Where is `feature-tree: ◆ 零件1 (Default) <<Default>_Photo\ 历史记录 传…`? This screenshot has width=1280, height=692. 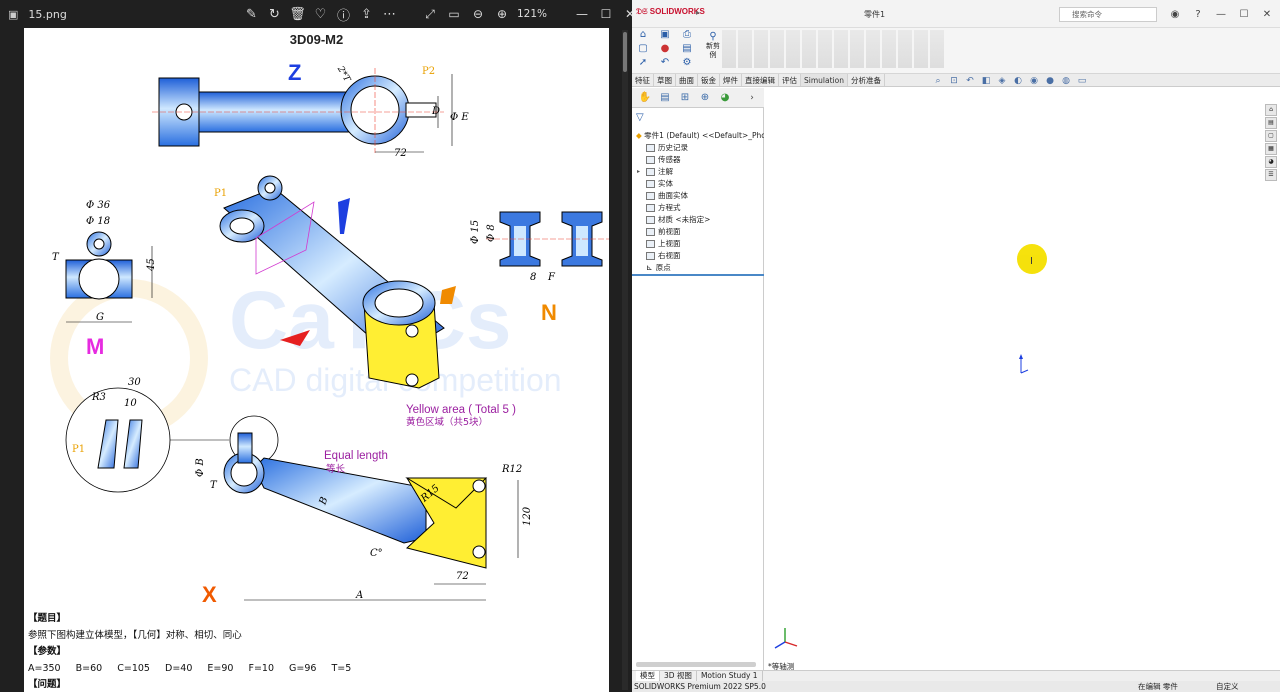
feature-tree: ◆ 零件1 (Default) <<Default>_Photo\ 历史记录 传… is located at coordinates (698, 202).